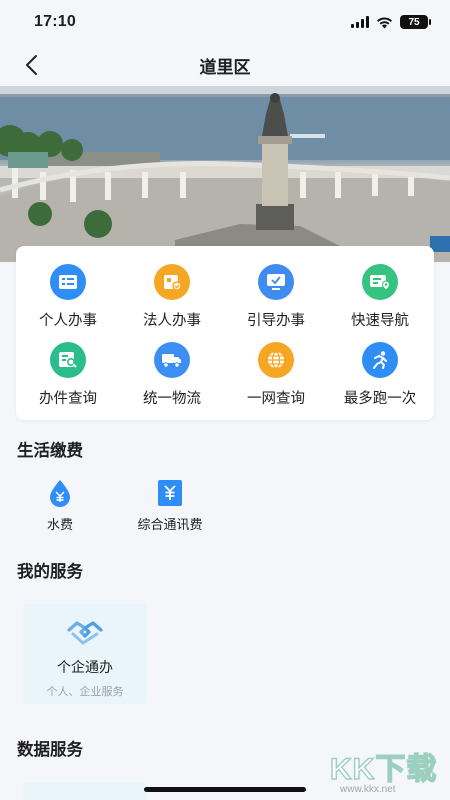 Image resolution: width=450 pixels, height=800 pixels. What do you see at coordinates (59, 524) in the screenshot?
I see `water-fee-label: 水费` at bounding box center [59, 524].